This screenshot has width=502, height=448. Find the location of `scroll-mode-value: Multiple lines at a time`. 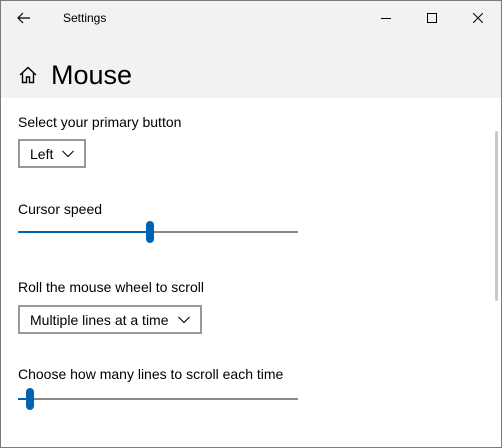

scroll-mode-value: Multiple lines at a time is located at coordinates (99, 319).